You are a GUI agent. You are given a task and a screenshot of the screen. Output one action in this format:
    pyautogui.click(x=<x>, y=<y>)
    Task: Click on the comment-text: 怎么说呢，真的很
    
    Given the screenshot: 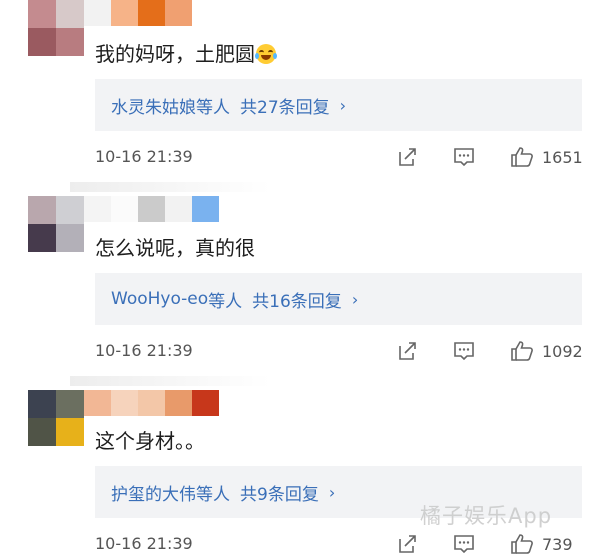 What is the action you would take?
    pyautogui.click(x=175, y=248)
    